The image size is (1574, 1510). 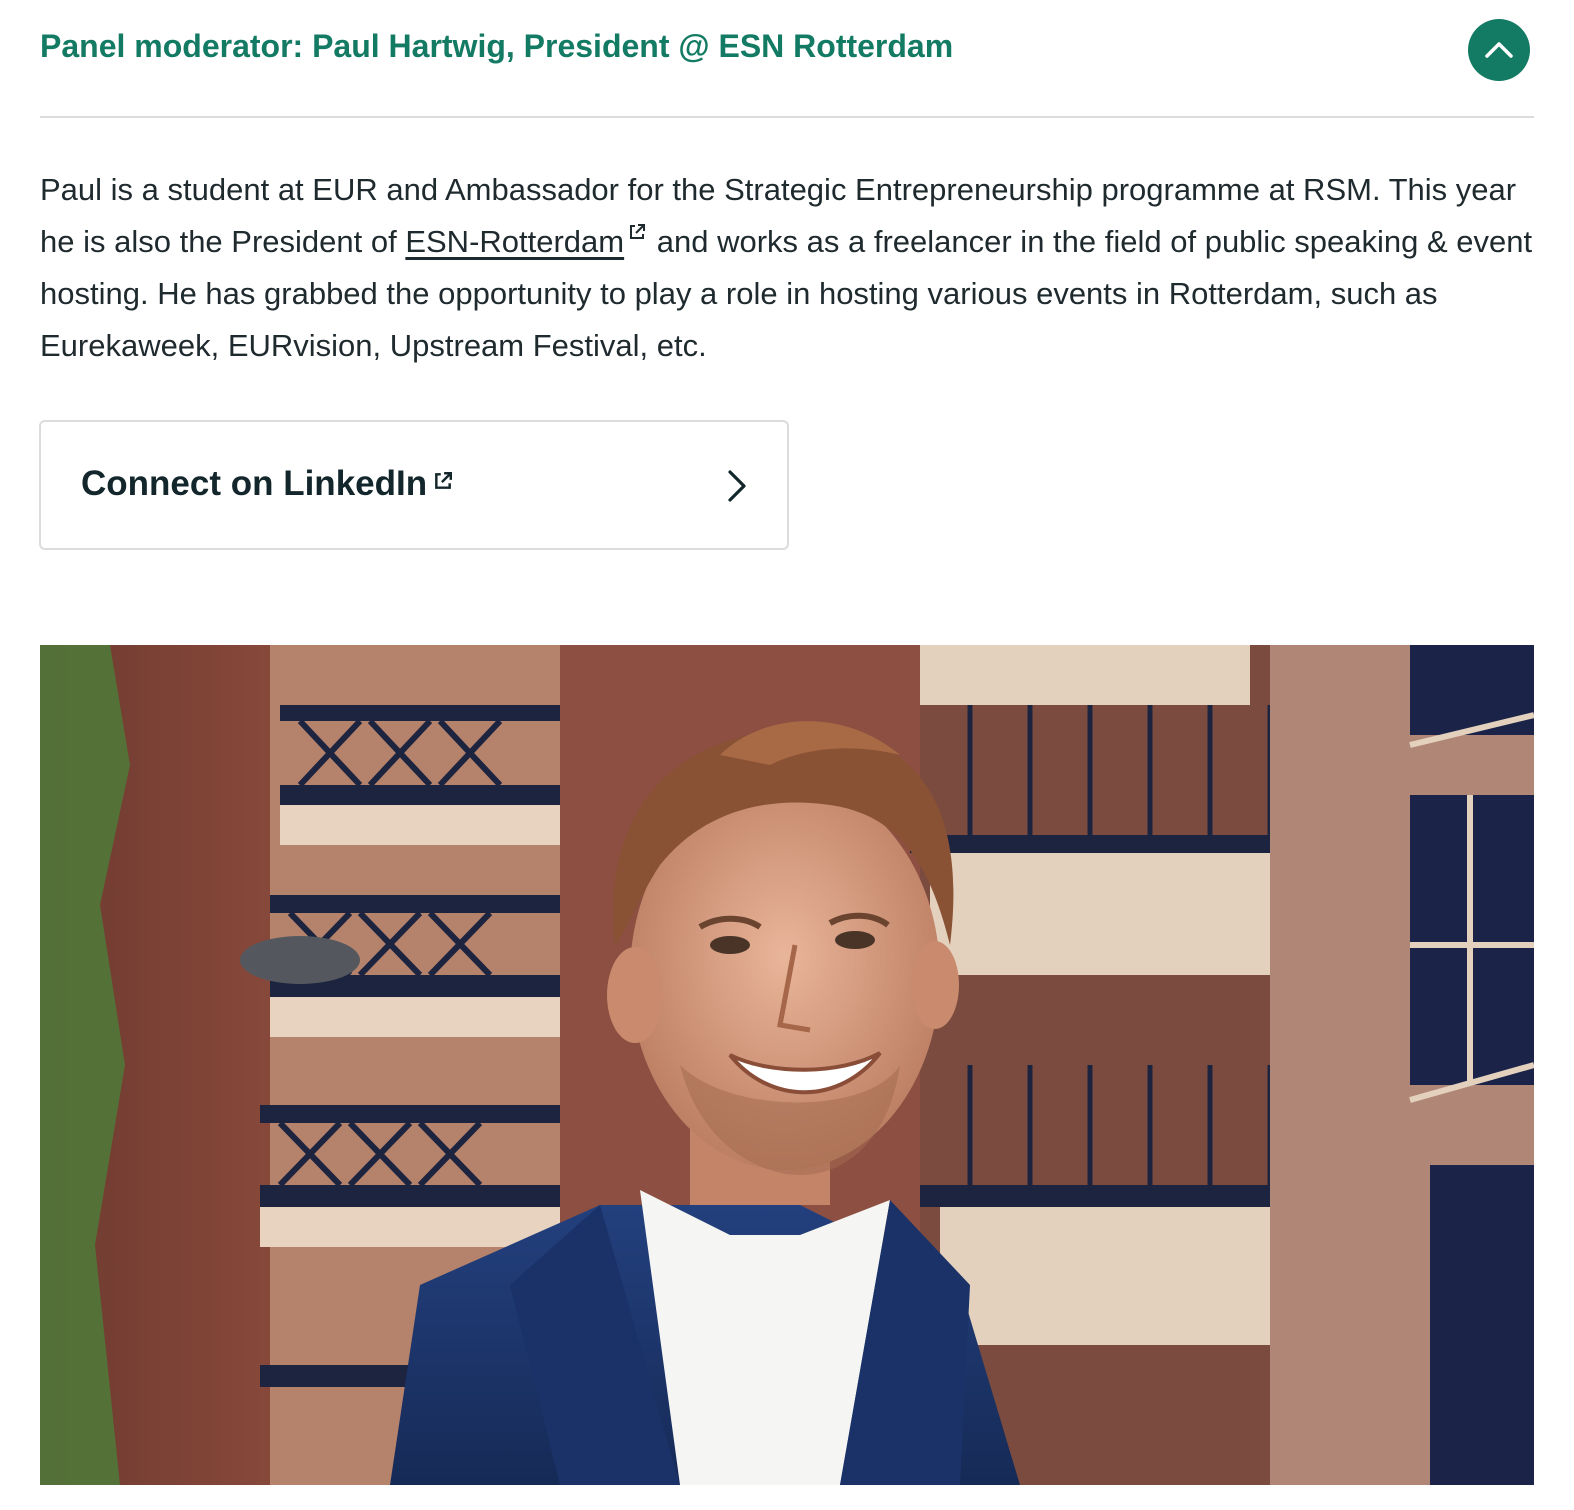 I want to click on connect-linkedin-card: Connect on LinkedIn, so click(x=414, y=485).